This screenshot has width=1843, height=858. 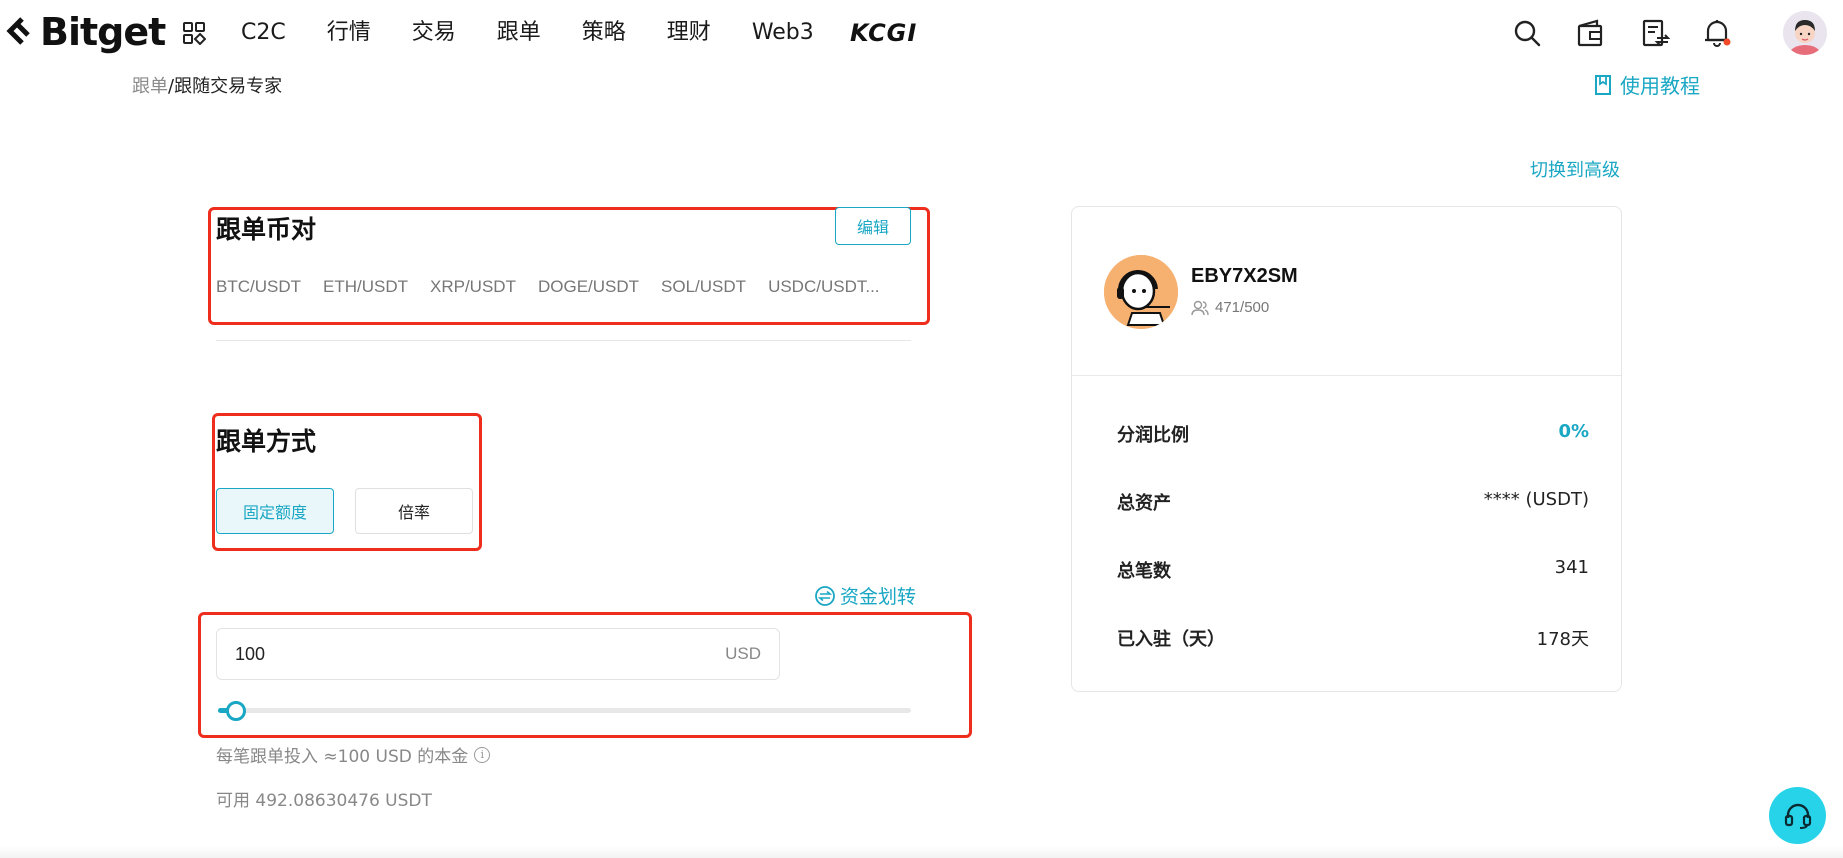 I want to click on stat-label: 总笔数, so click(x=1144, y=571).